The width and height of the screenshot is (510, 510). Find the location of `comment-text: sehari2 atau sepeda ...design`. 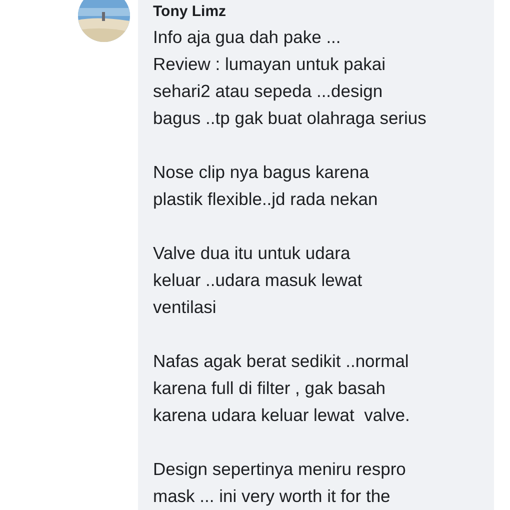

comment-text: sehari2 atau sepeda ...design is located at coordinates (268, 91).